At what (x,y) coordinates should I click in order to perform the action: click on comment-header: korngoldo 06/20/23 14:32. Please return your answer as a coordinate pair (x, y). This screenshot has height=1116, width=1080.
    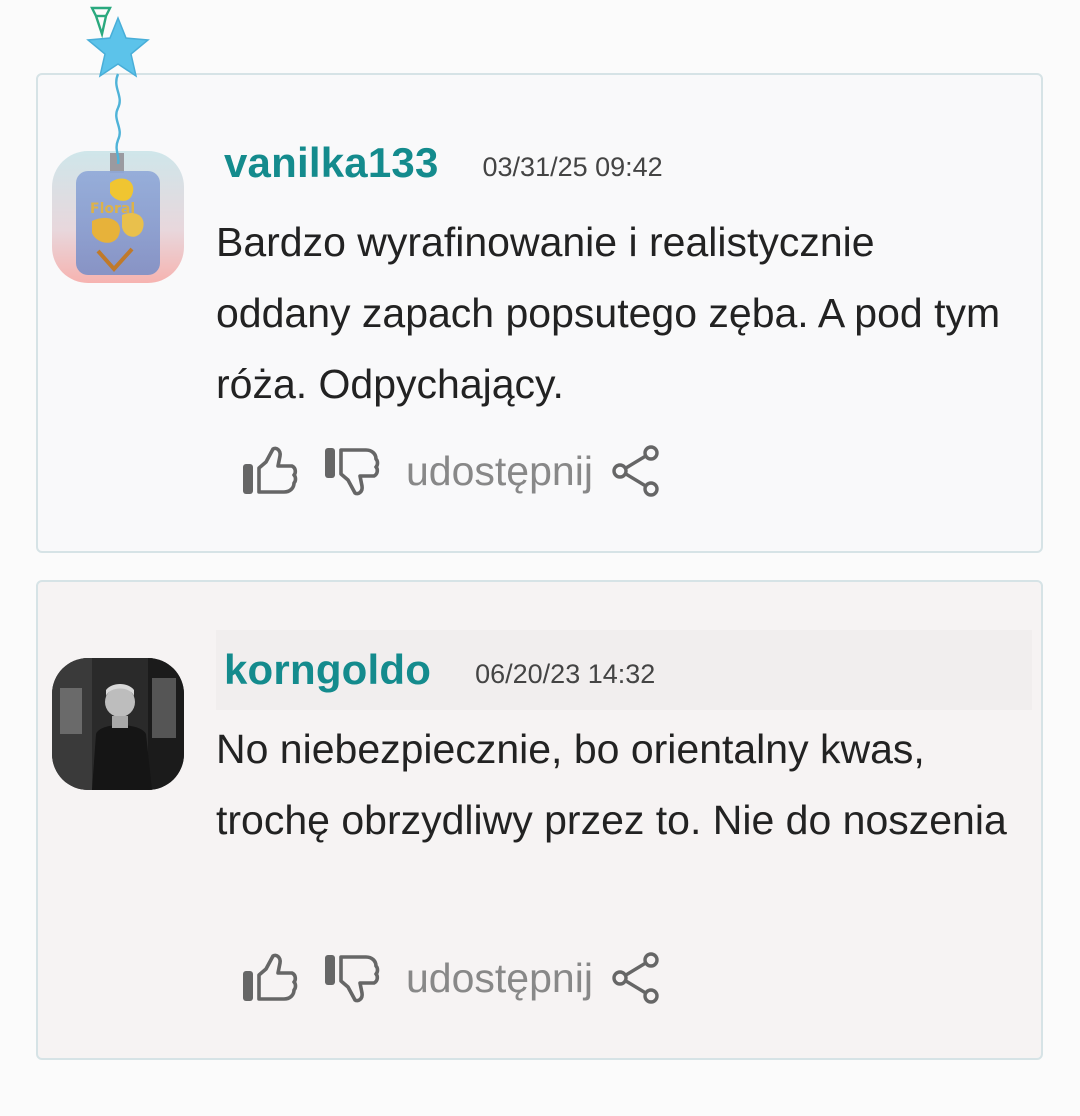
    Looking at the image, I should click on (624, 670).